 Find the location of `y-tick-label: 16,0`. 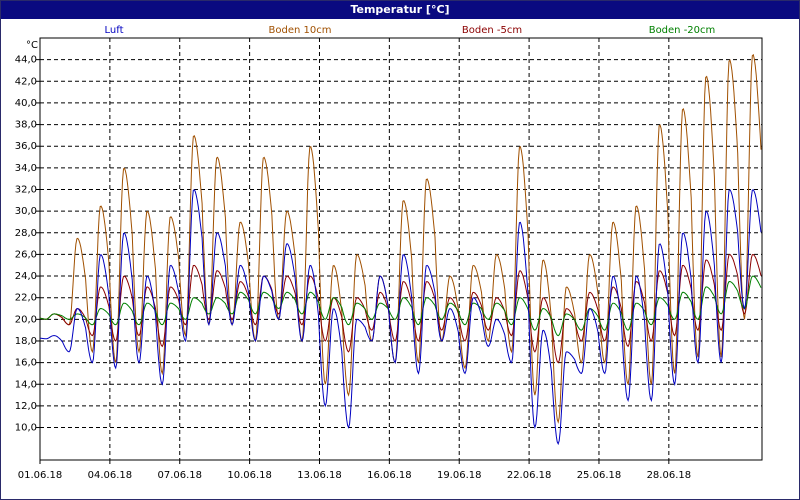

y-tick-label: 16,0 is located at coordinates (26, 363).